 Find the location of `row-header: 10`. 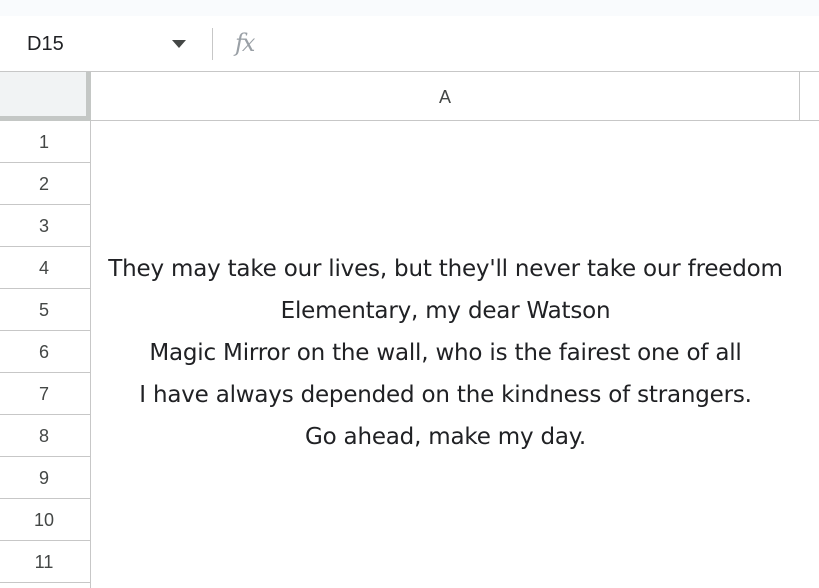

row-header: 10 is located at coordinates (45, 520).